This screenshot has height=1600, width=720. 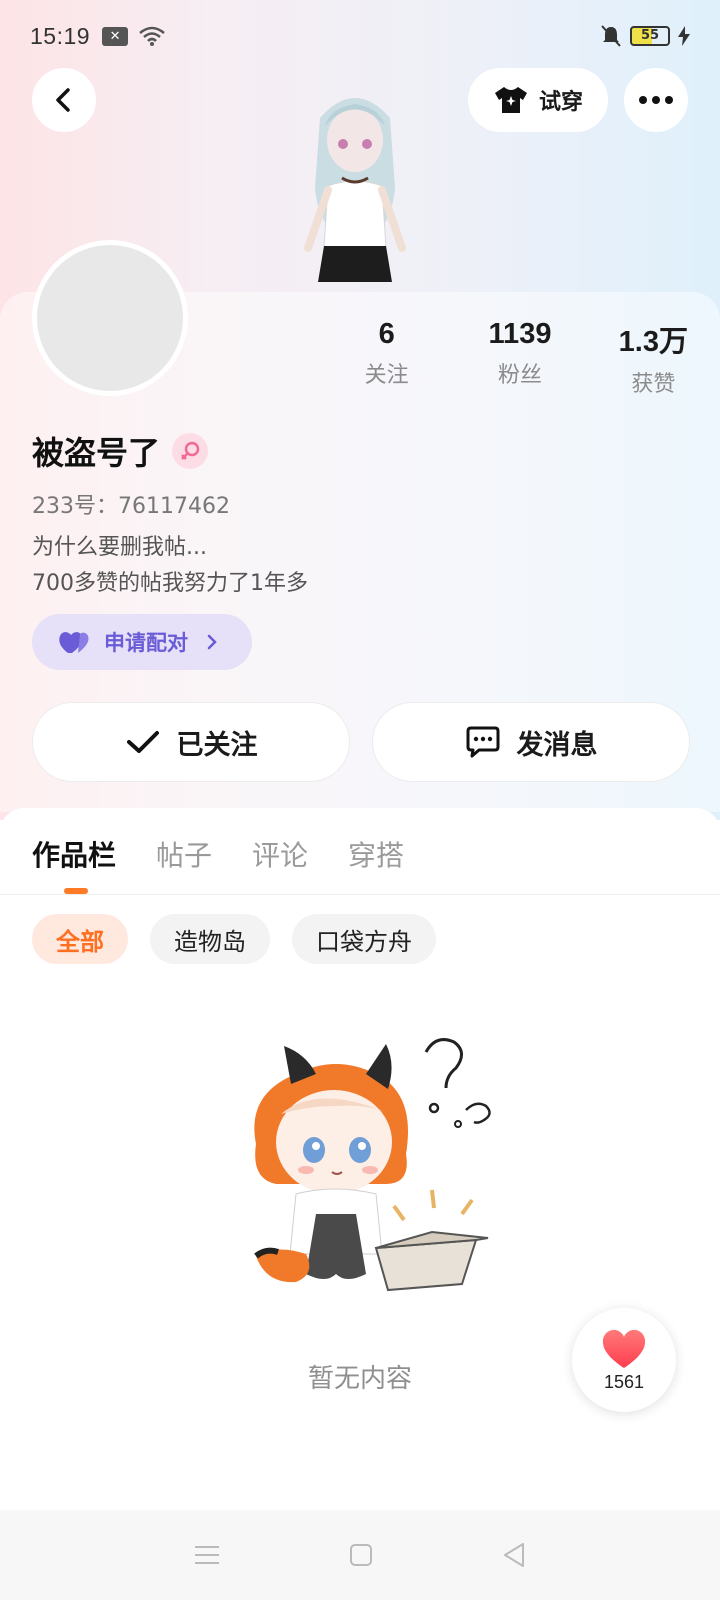 I want to click on chip-pocket-ark: 口袋方舟, so click(x=364, y=939).